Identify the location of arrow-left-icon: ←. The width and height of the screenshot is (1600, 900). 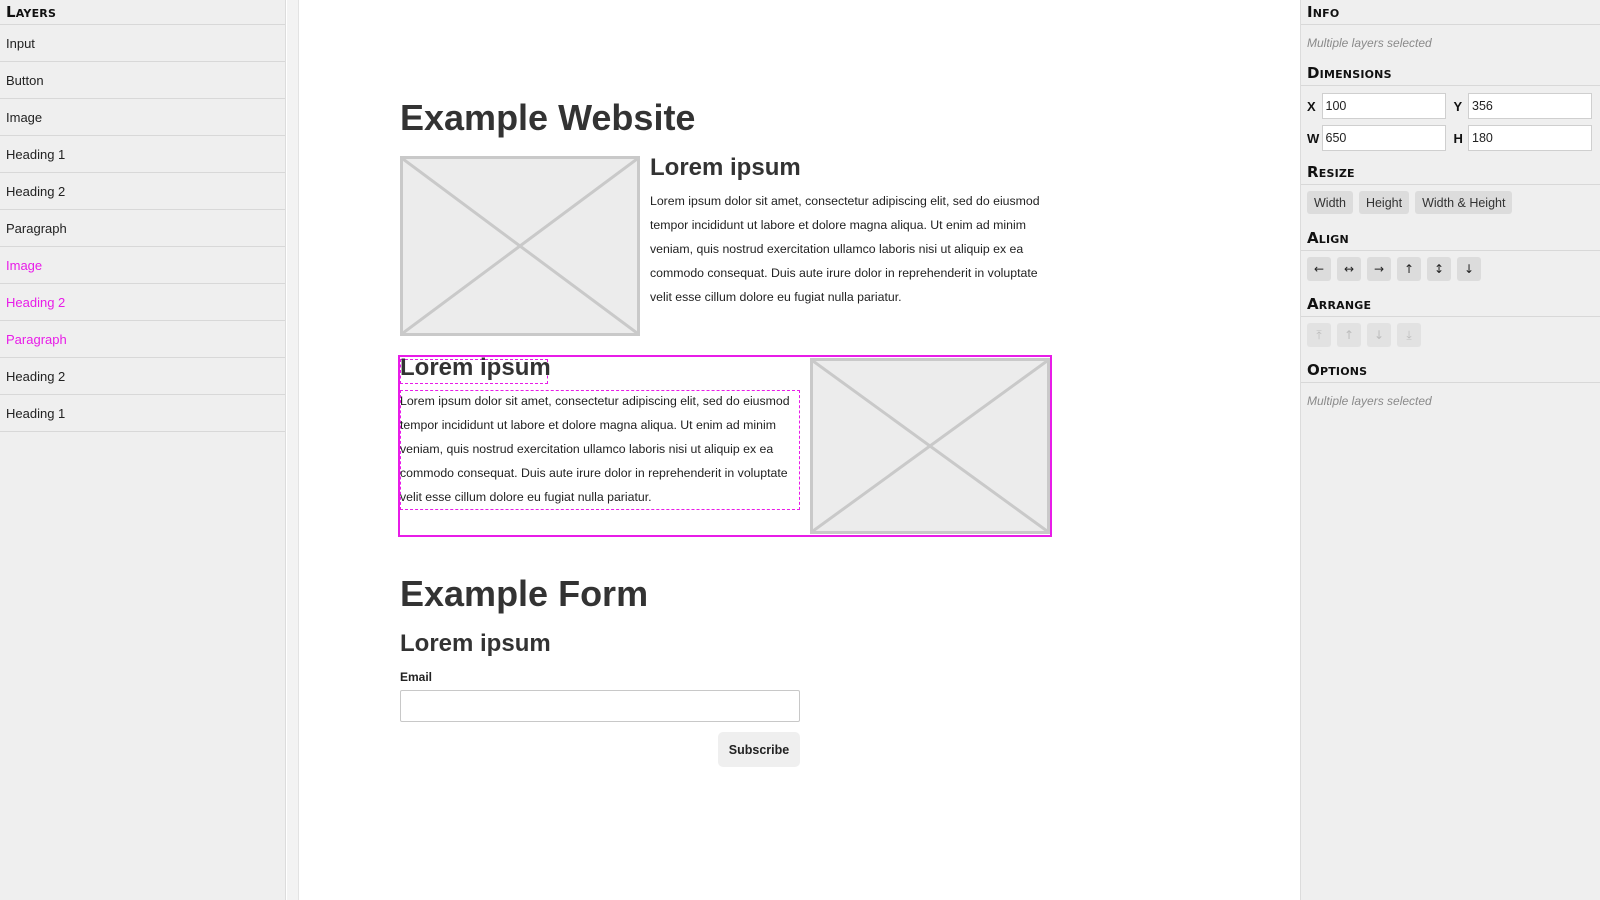
(1319, 268).